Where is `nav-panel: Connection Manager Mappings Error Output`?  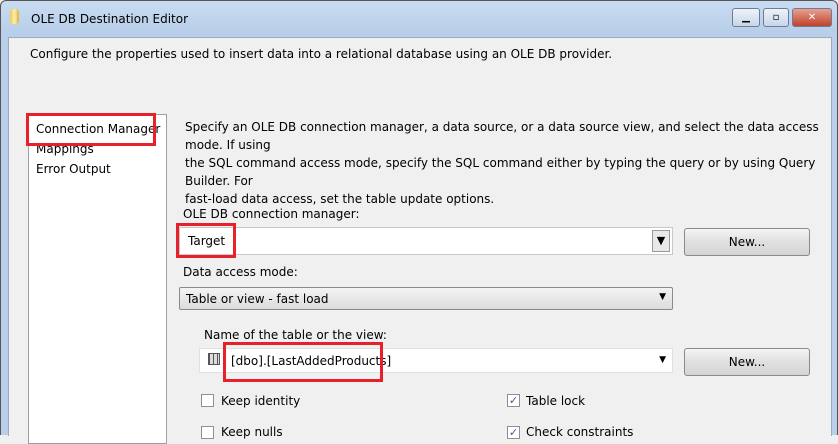
nav-panel: Connection Manager Mappings Error Output is located at coordinates (97, 279).